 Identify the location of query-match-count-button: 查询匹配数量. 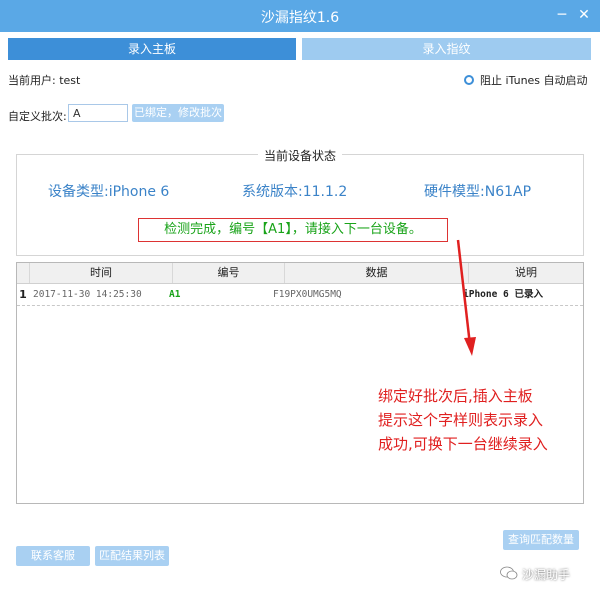
(541, 540).